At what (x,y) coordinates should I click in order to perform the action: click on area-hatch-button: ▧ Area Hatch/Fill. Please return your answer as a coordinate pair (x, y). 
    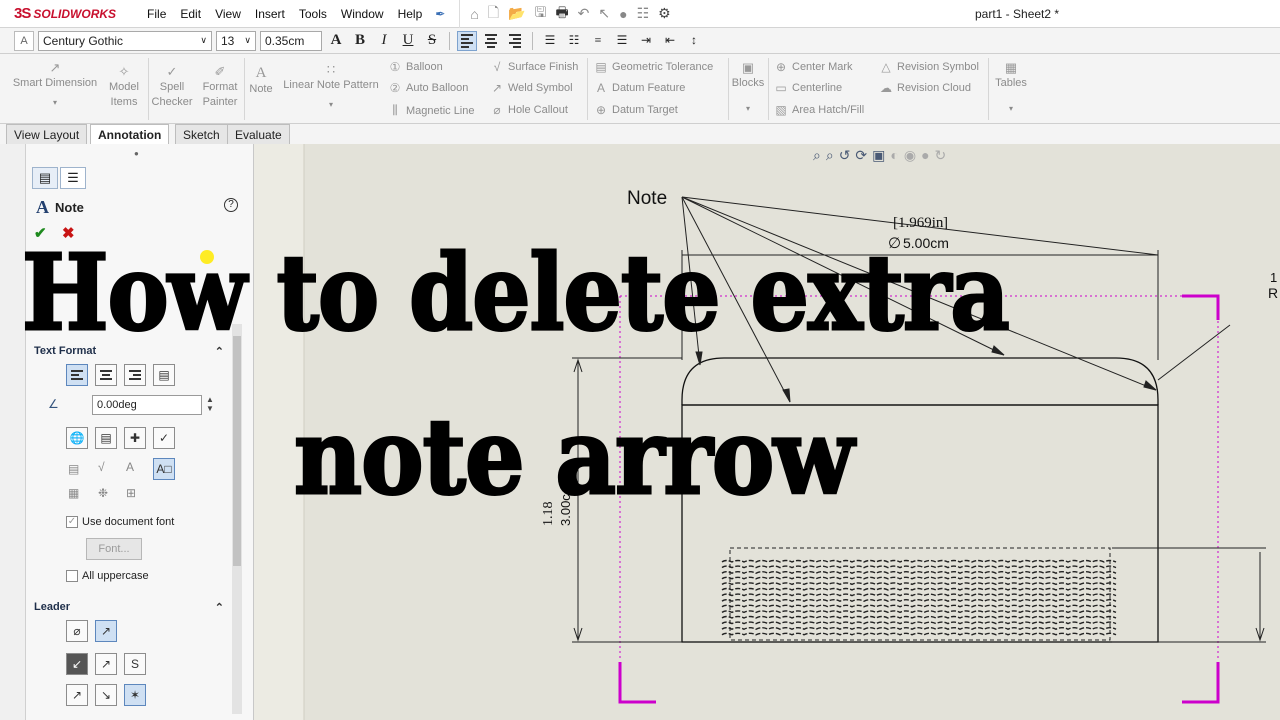
    Looking at the image, I should click on (819, 110).